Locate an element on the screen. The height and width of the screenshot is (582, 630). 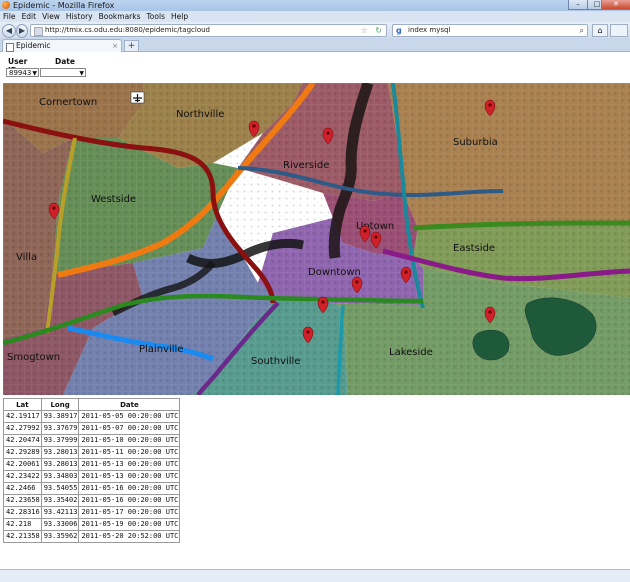
cell-long: 93.37999 is located at coordinates (60, 440).